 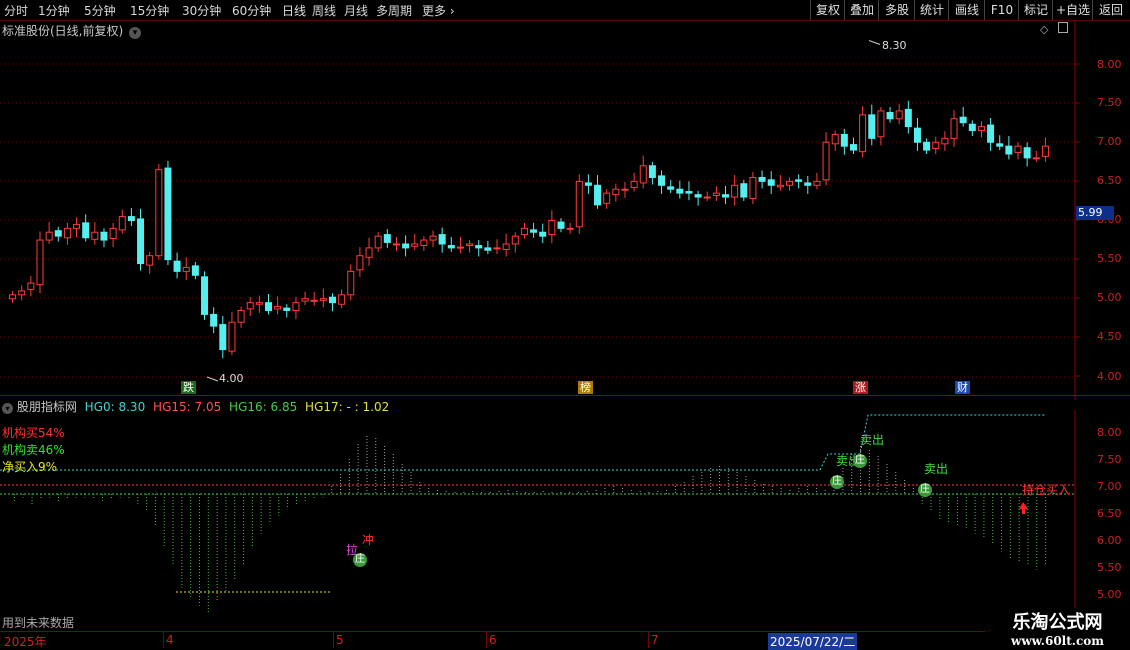 What do you see at coordinates (1109, 376) in the screenshot?
I see `price-tick-label: 4.00` at bounding box center [1109, 376].